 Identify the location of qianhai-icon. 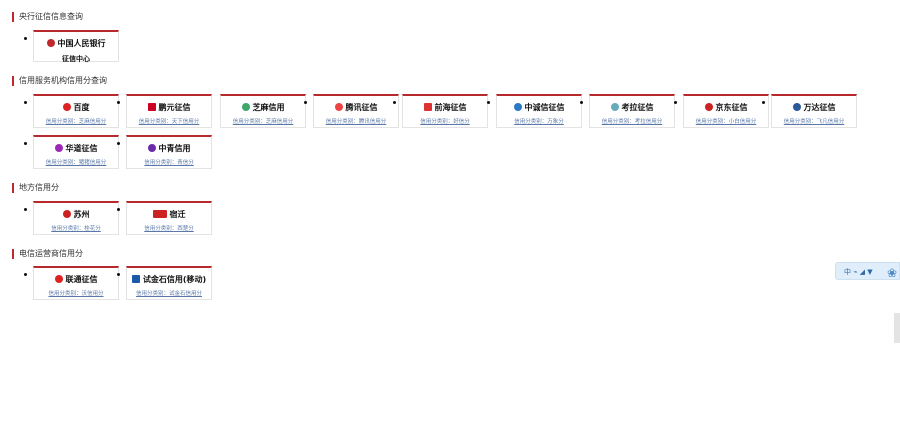
(427, 107).